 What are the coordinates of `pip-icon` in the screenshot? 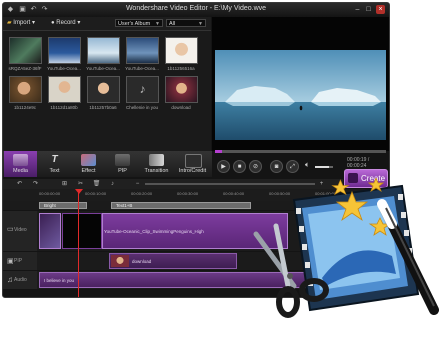 It's located at (122, 160).